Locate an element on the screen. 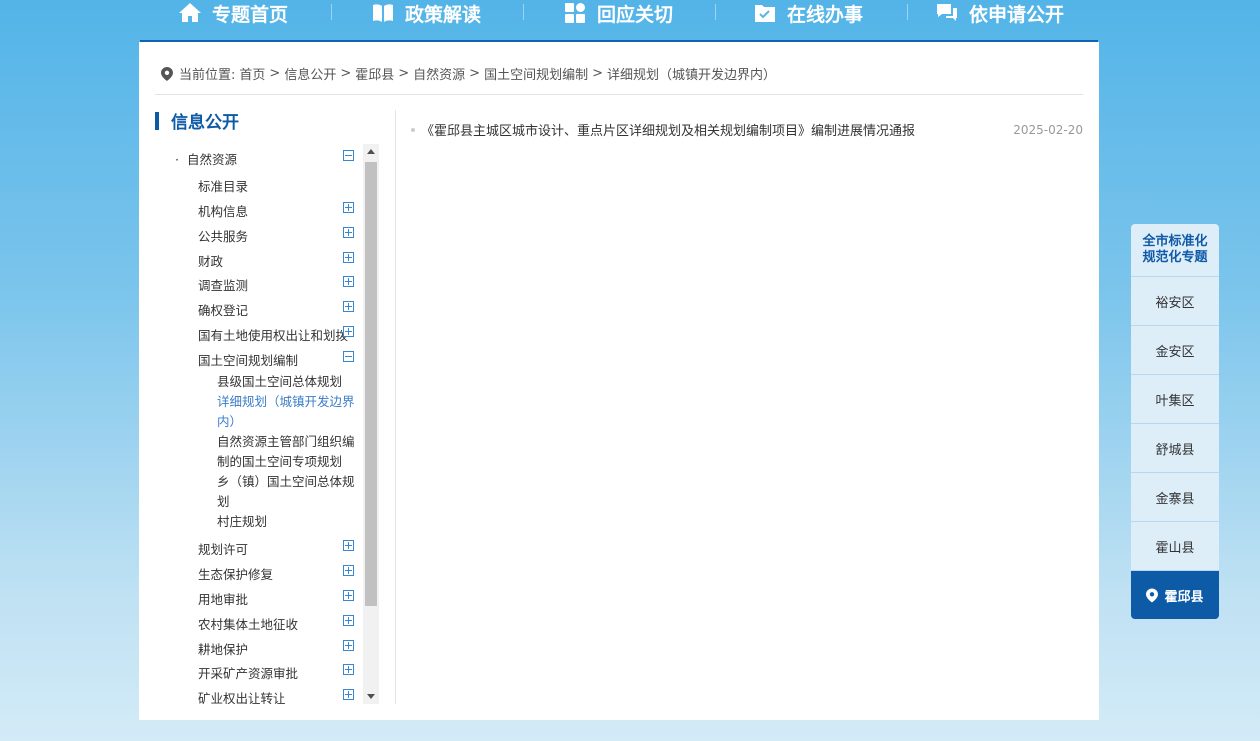 The width and height of the screenshot is (1260, 741). tree-item-land-transfer: 国有土地使用权出让和划拨 is located at coordinates (273, 334).